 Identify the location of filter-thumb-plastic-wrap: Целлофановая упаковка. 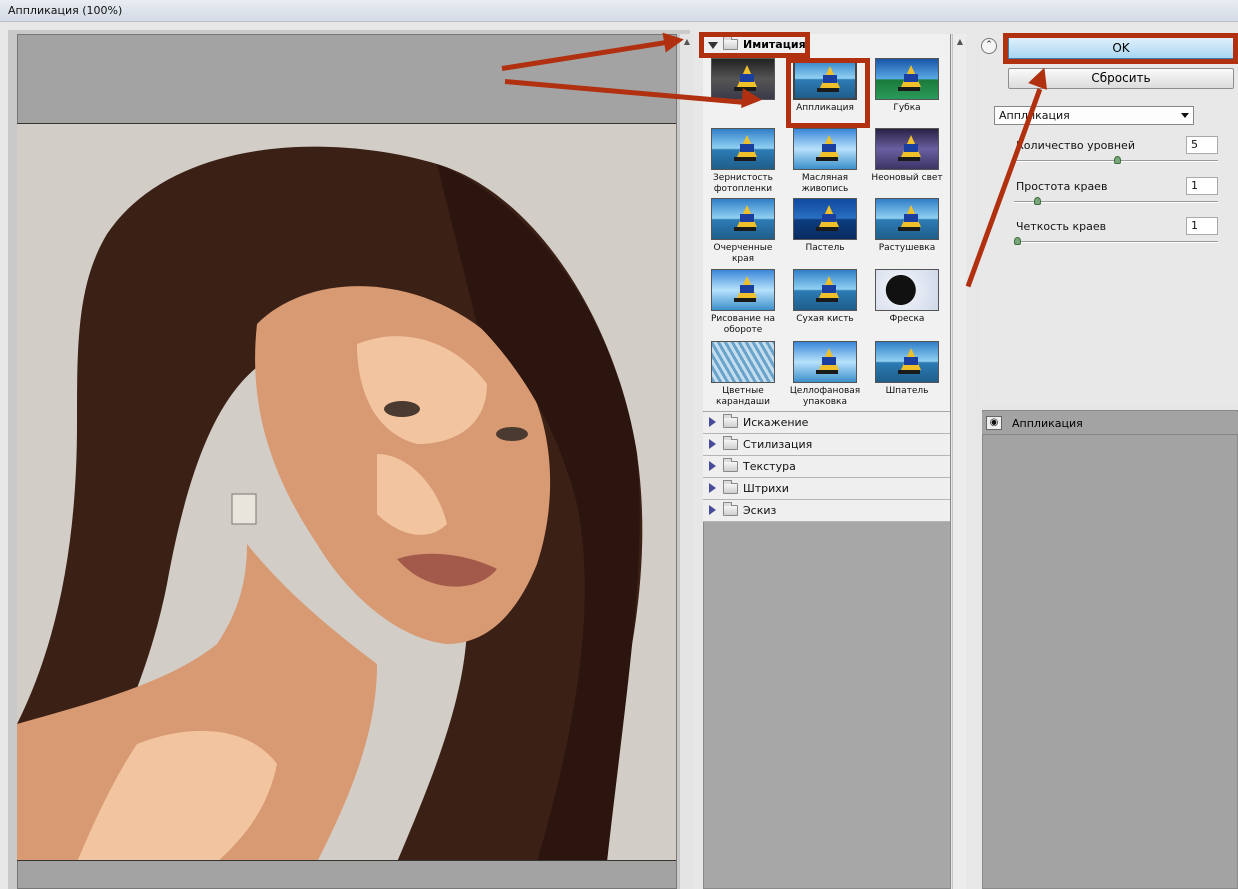
(825, 376).